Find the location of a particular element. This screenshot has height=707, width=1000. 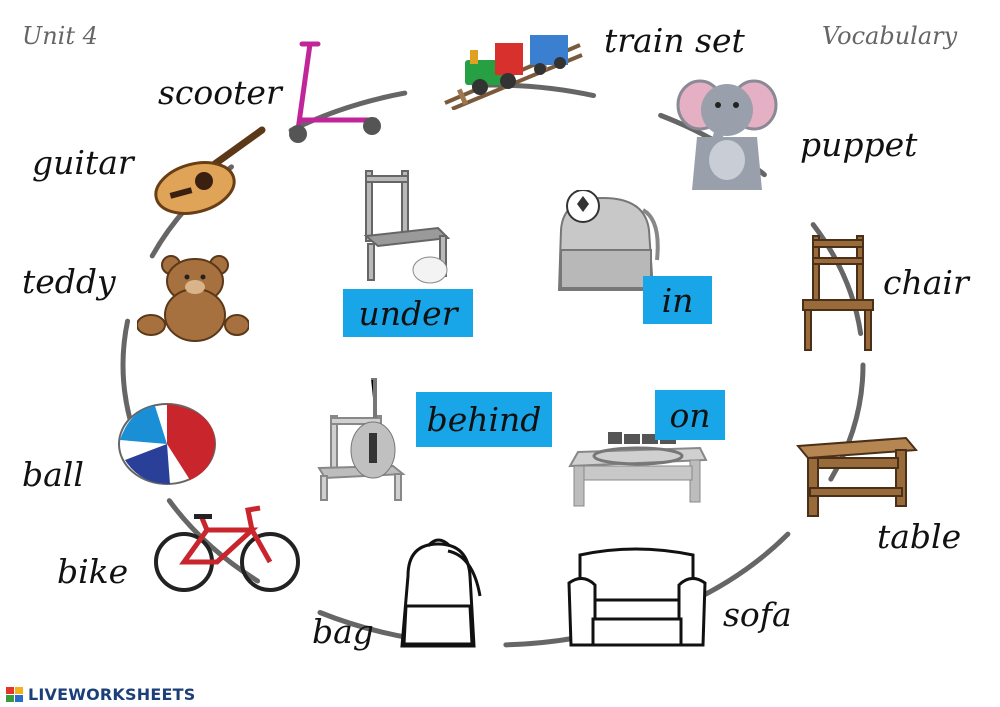

prep-on: on is located at coordinates (690, 415).